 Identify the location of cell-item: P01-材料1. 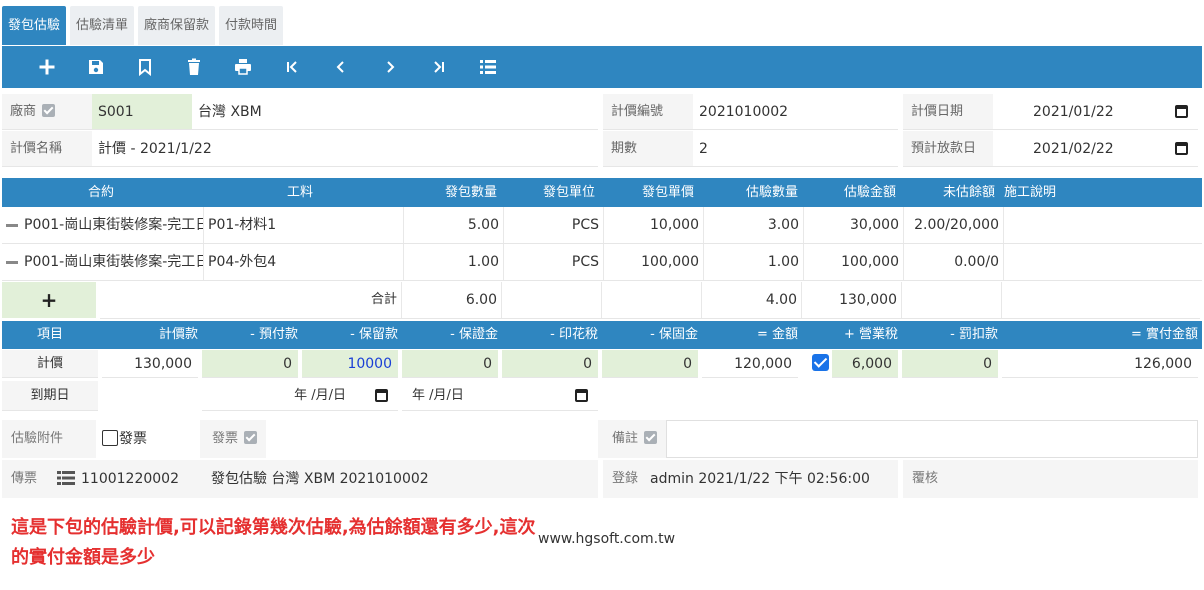
(304, 225).